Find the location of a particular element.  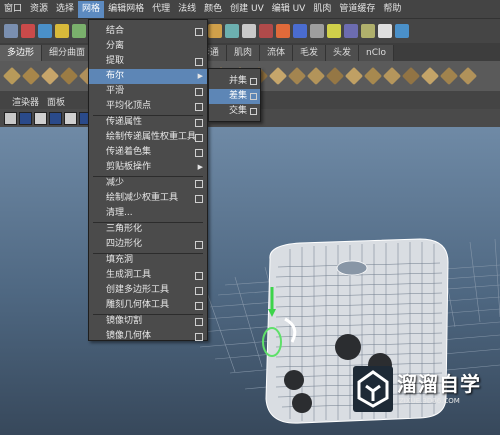

menubar-item: 肌肉 is located at coordinates (322, 9).